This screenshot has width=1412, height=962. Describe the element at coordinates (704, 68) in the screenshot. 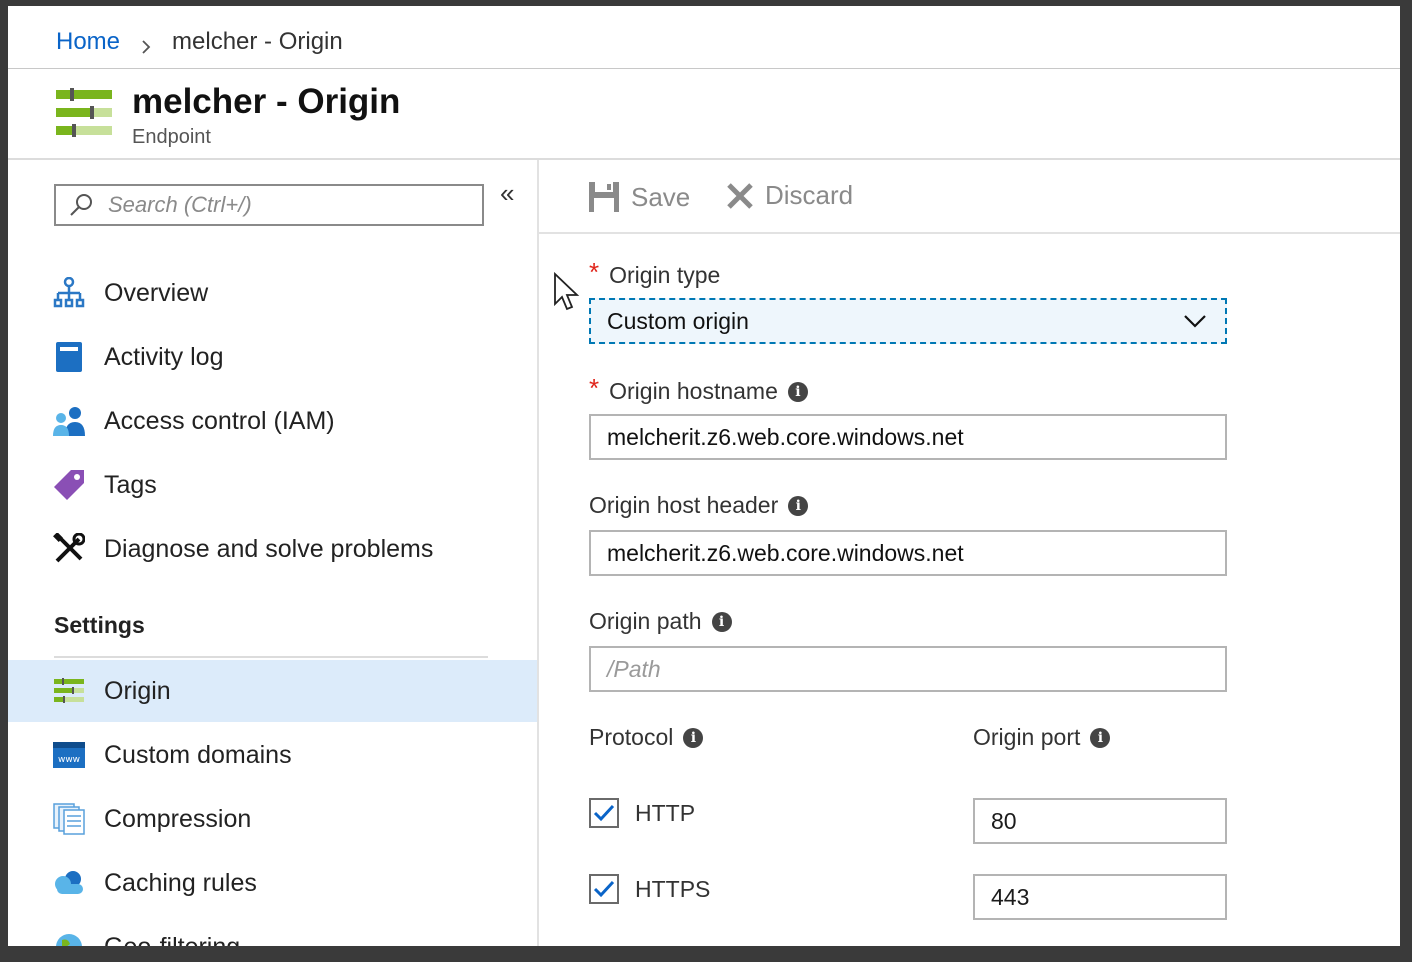

I see `header-divider` at that location.